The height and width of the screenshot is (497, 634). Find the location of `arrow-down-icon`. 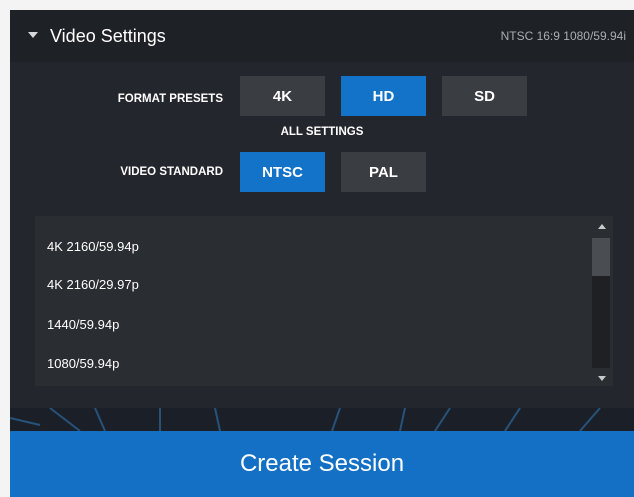

arrow-down-icon is located at coordinates (602, 378).